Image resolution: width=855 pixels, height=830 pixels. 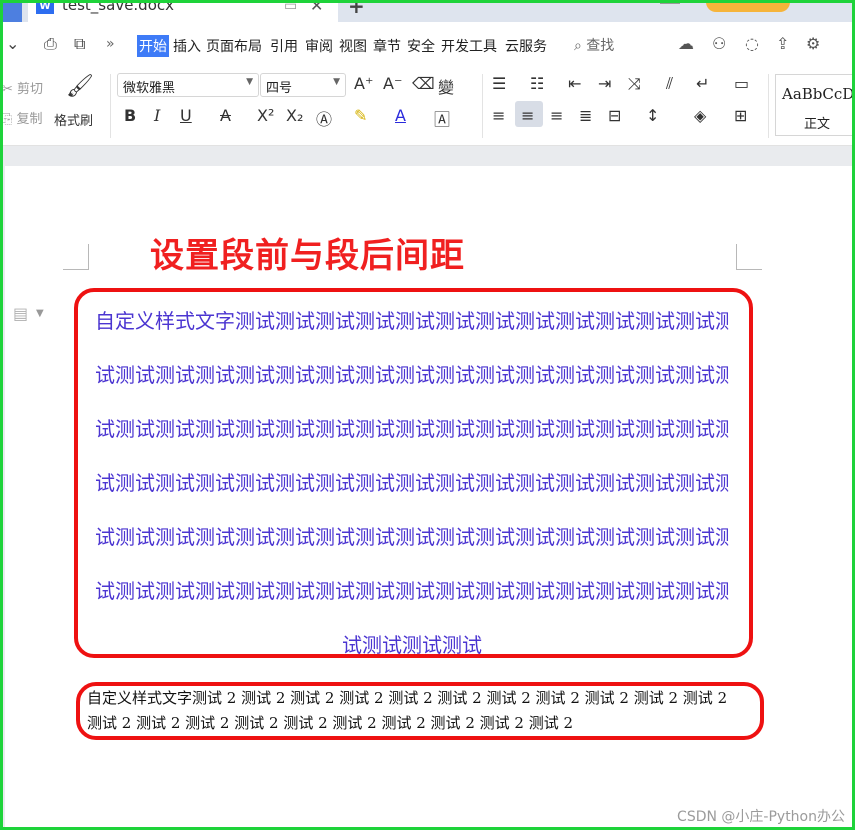 What do you see at coordinates (279, 88) in the screenshot?
I see `font-size-value: 四号` at bounding box center [279, 88].